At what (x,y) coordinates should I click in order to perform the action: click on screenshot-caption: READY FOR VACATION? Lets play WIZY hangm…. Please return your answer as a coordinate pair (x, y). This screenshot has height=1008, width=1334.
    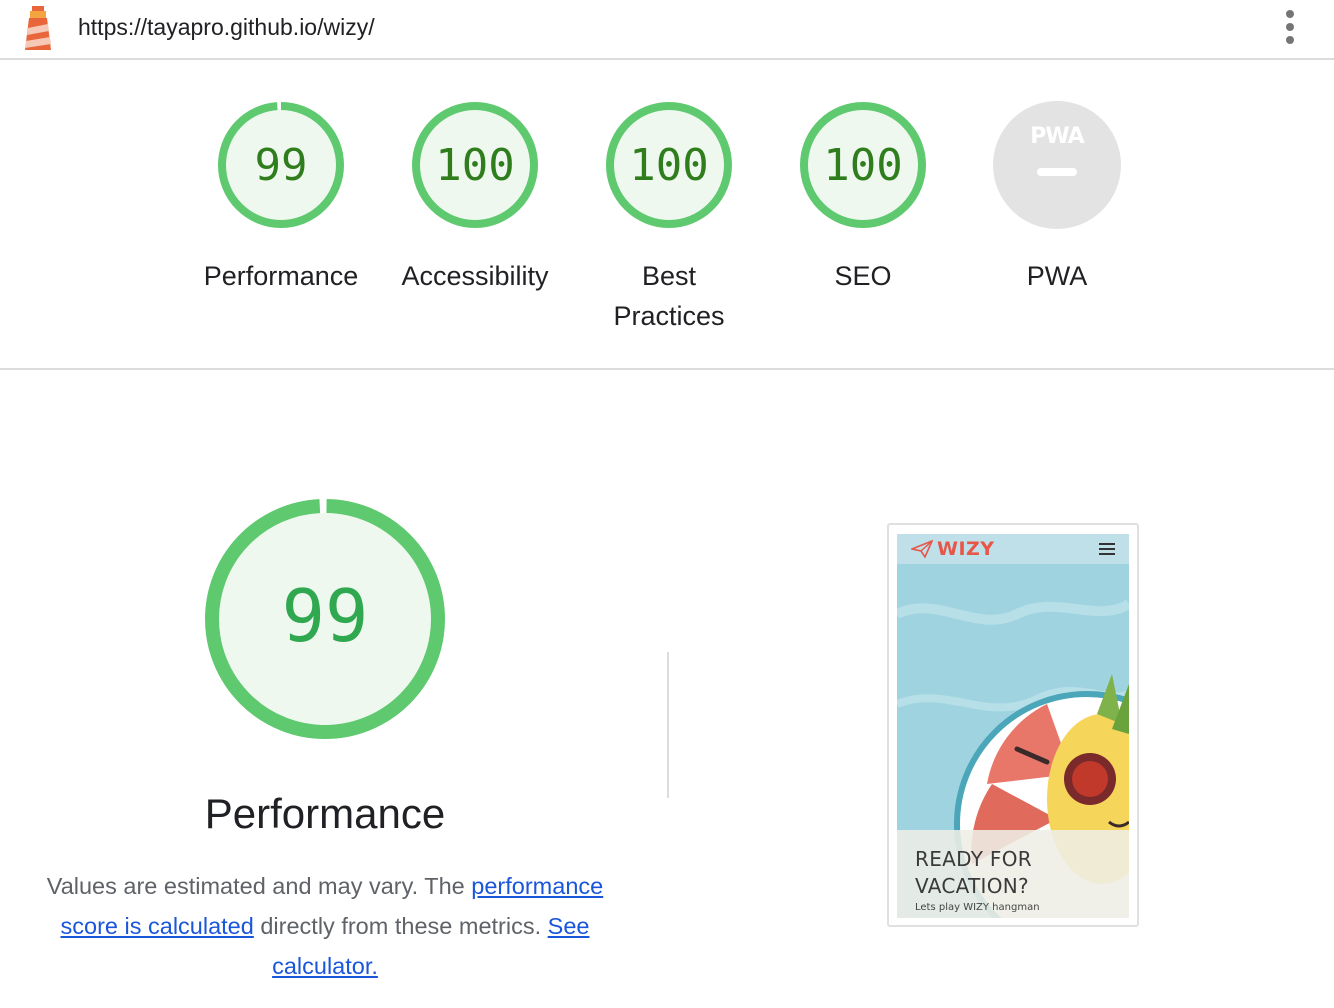
    Looking at the image, I should click on (1013, 874).